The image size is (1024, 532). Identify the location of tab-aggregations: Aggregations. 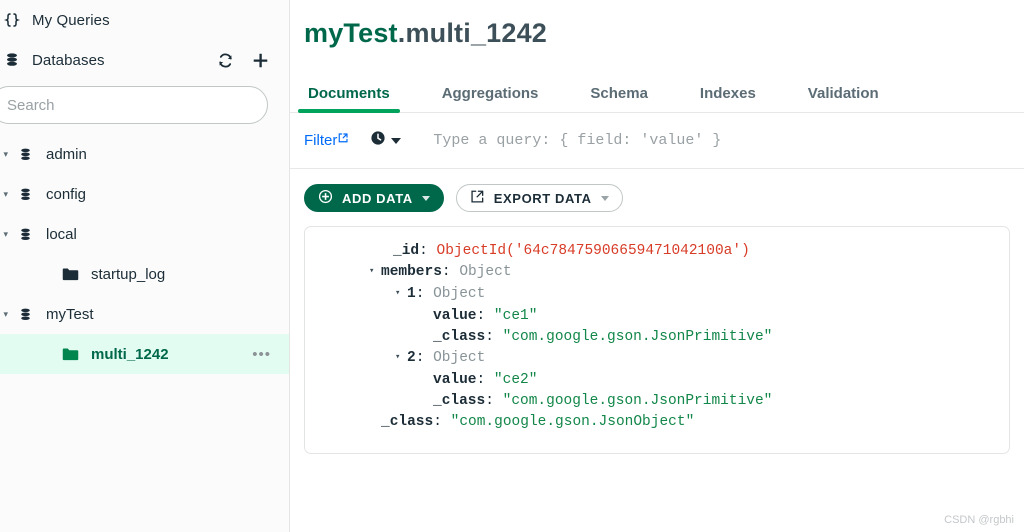
(490, 98).